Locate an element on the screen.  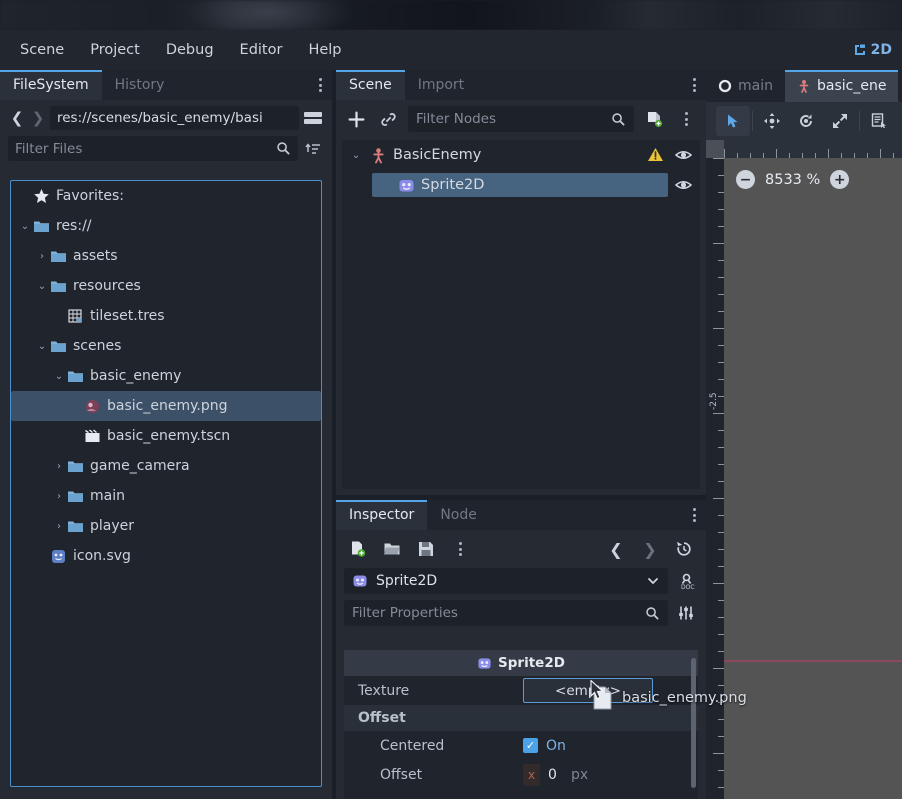
filesystem-item-icon-svg: icon.svg is located at coordinates (166, 556).